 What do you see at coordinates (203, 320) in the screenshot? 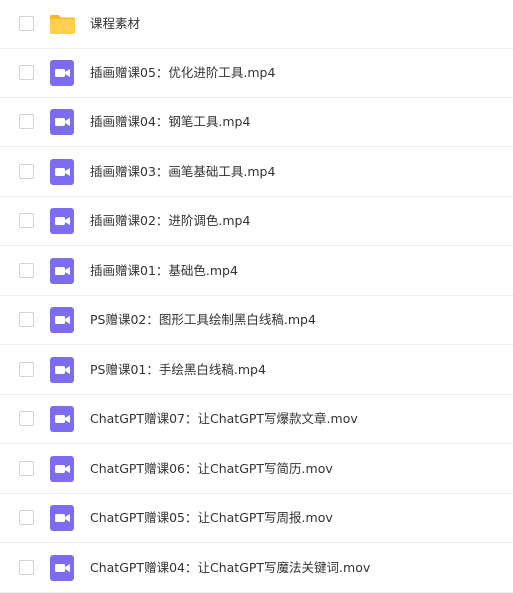
I see `file-name: PS赠课02：图形工具绘制黑白线稿.mp4` at bounding box center [203, 320].